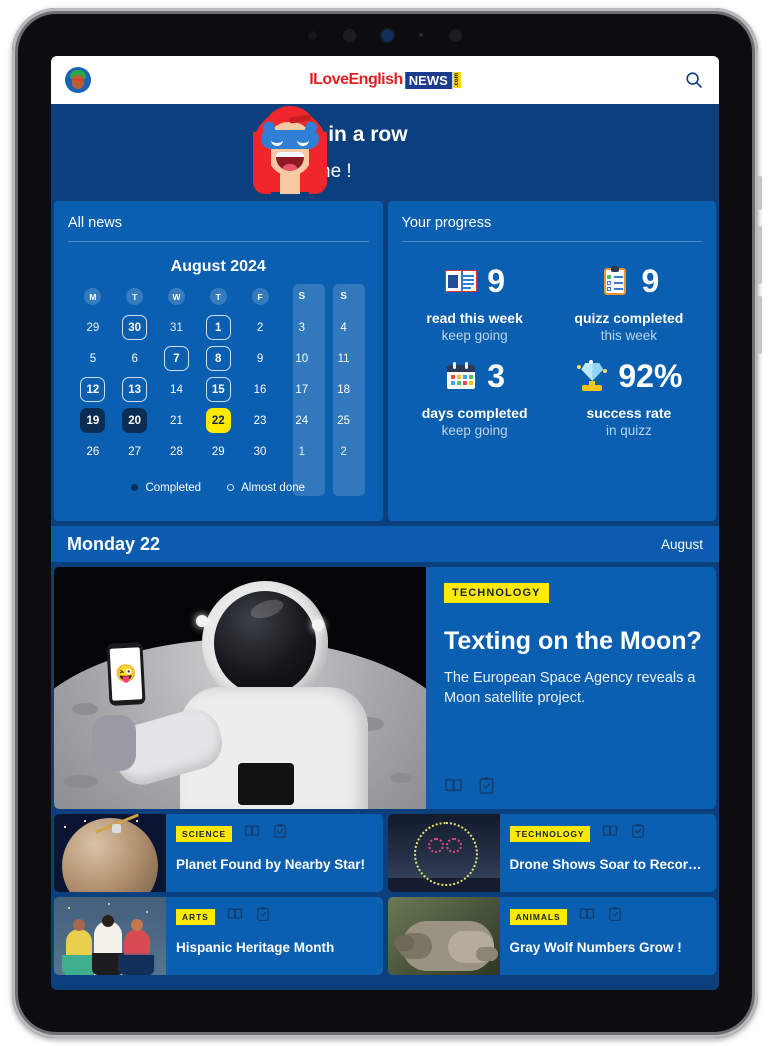 This screenshot has width=770, height=1046. Describe the element at coordinates (173, 488) in the screenshot. I see `legend-label: Completed` at that location.